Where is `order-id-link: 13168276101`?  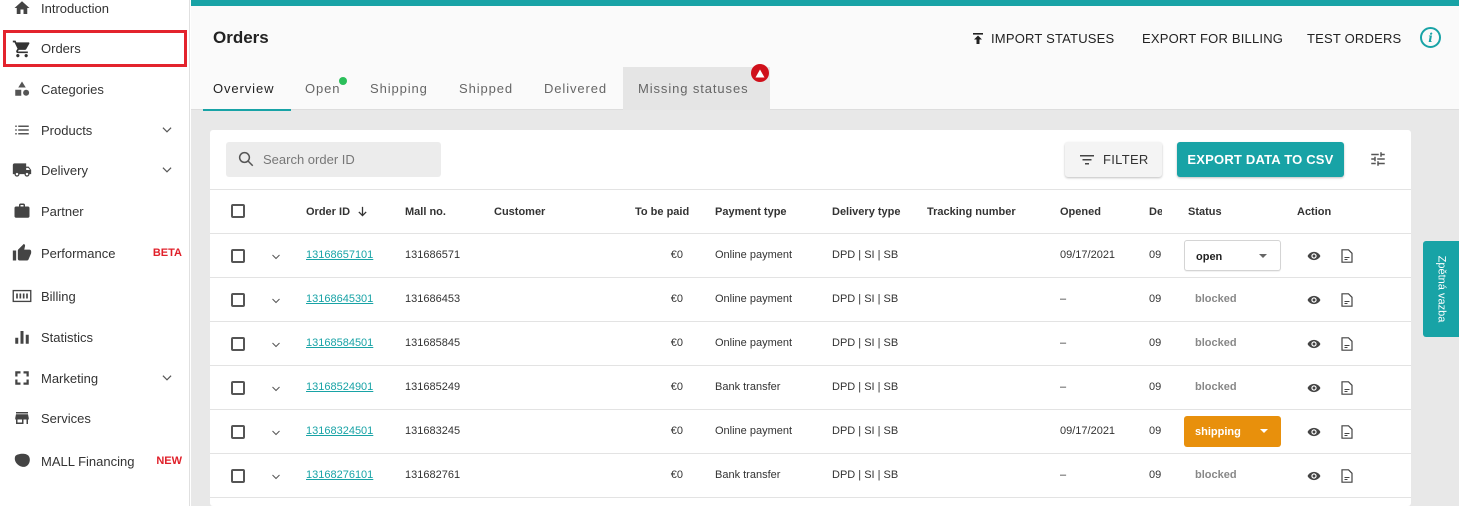
order-id-link: 13168276101 is located at coordinates (339, 475).